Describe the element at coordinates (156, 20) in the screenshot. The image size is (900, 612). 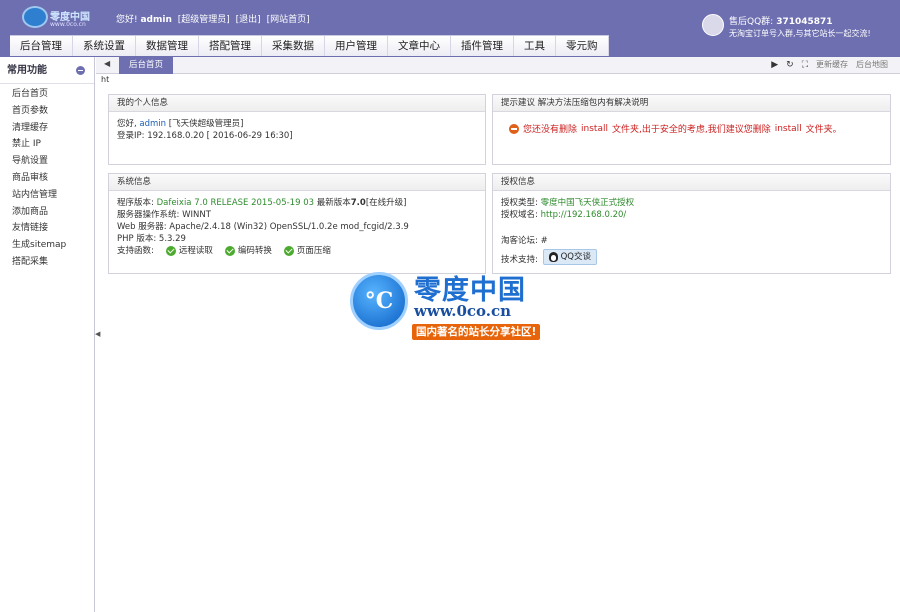
I see `greeting-username: admin` at that location.